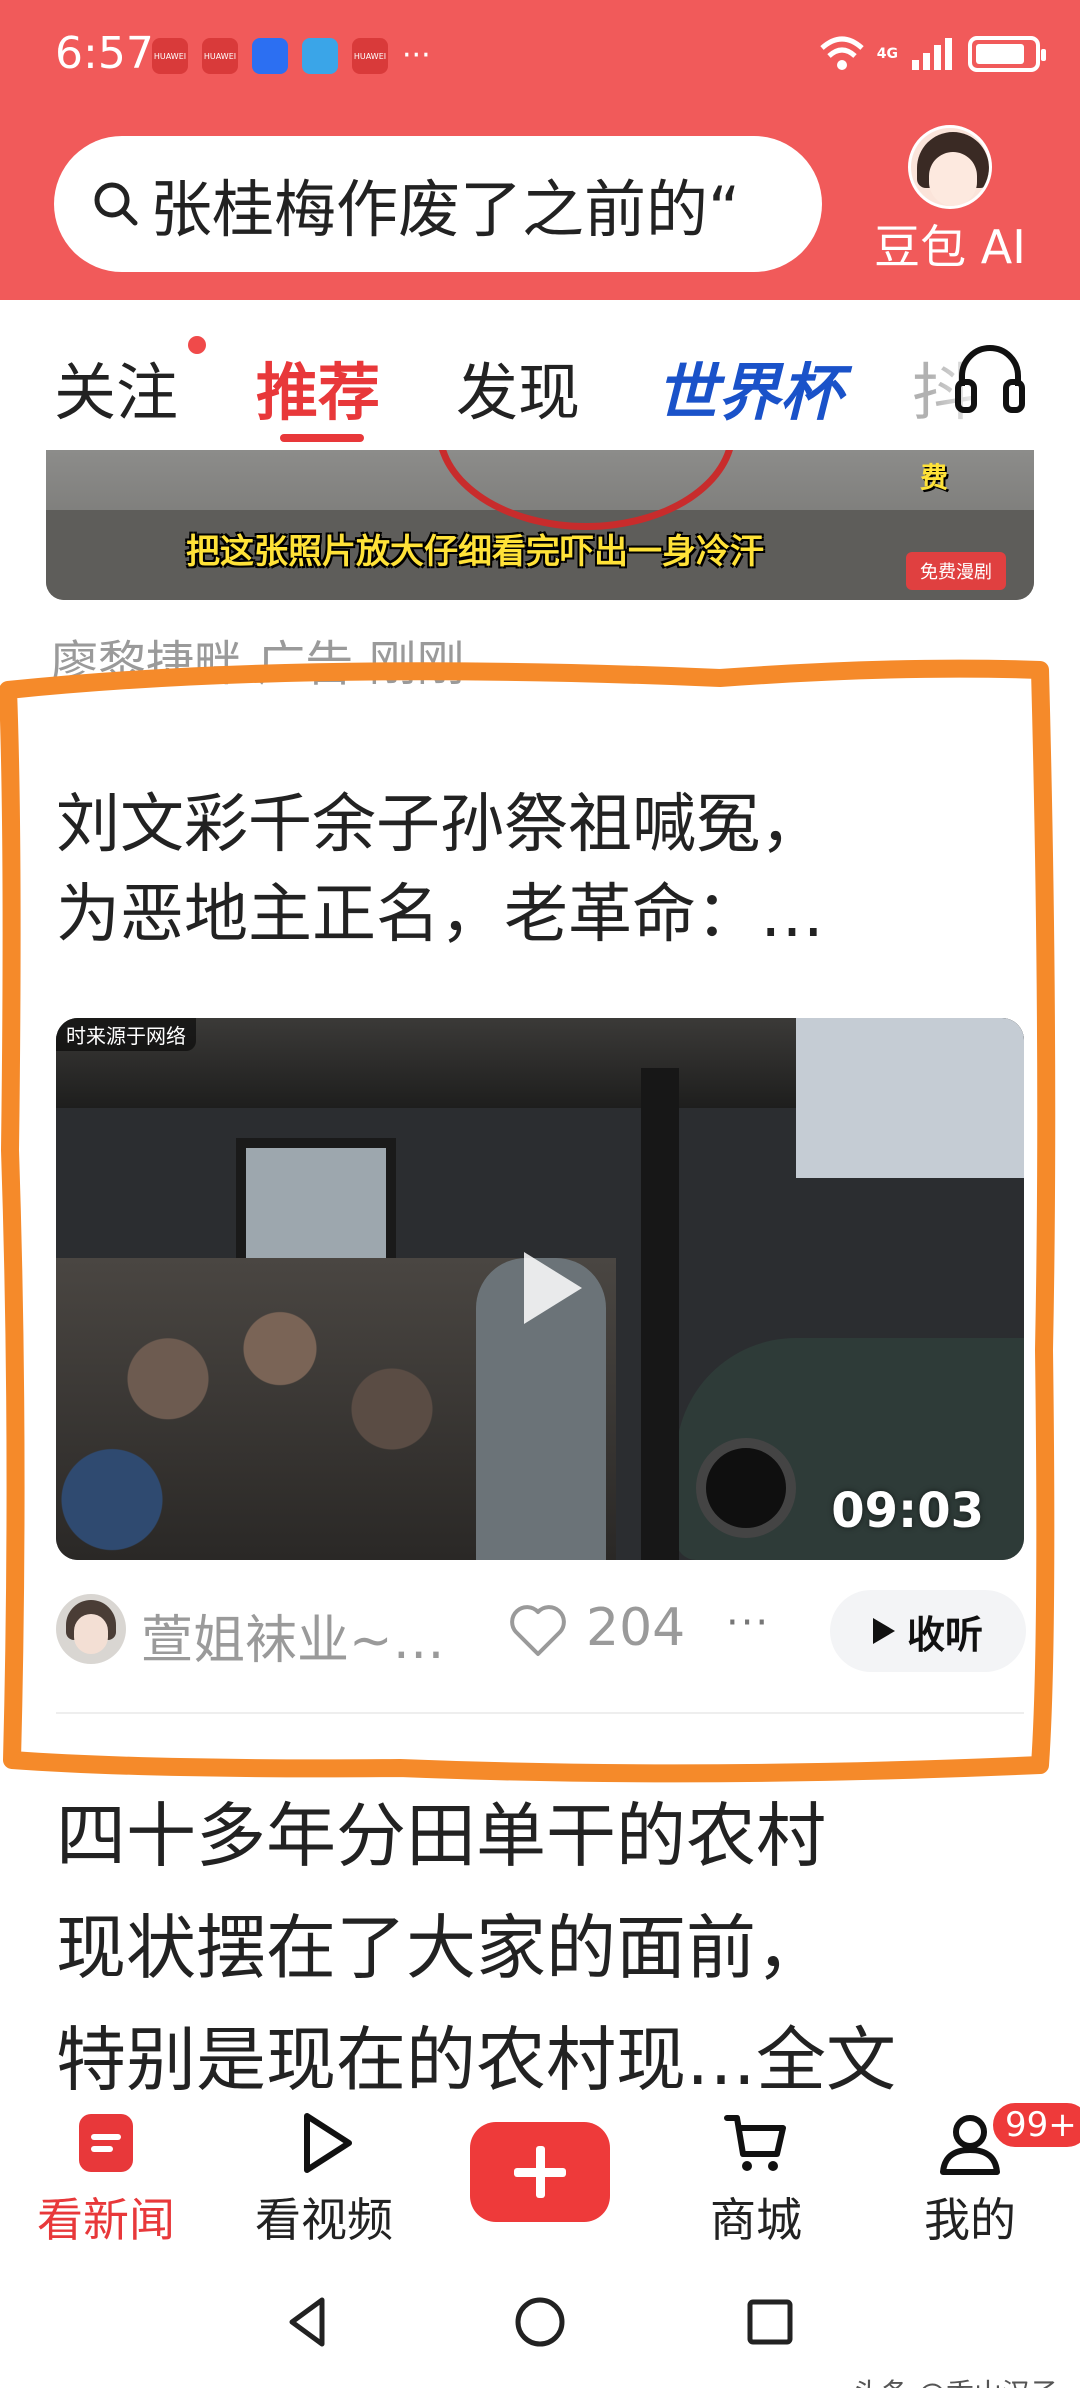  Describe the element at coordinates (546, 1288) in the screenshot. I see `play-icon` at that location.